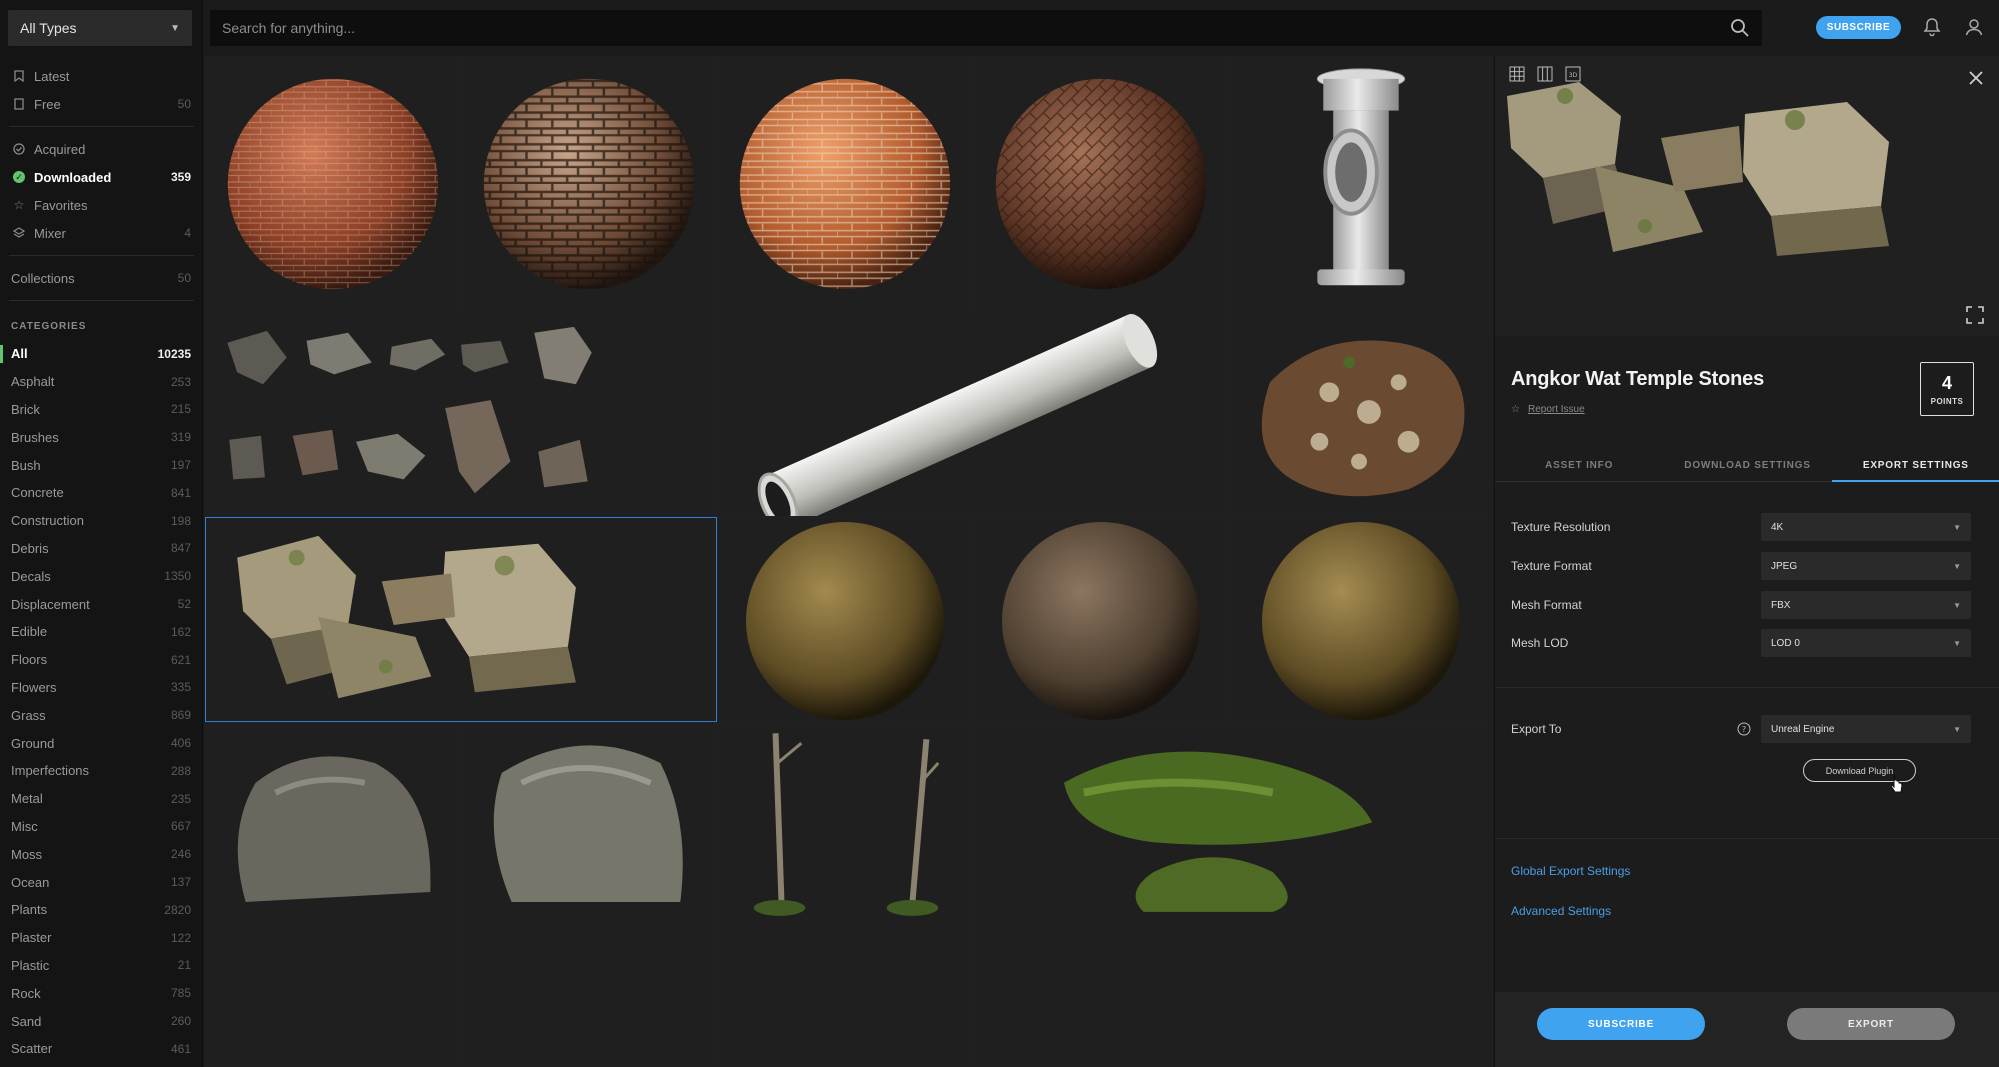 The height and width of the screenshot is (1067, 1999). I want to click on category-count: 21, so click(184, 965).